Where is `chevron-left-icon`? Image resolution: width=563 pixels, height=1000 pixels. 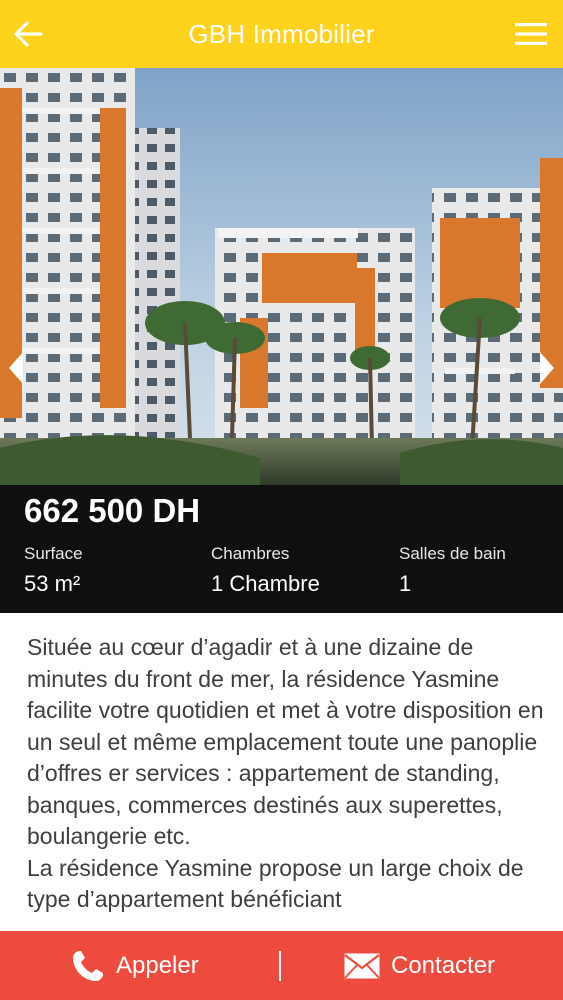
chevron-left-icon is located at coordinates (16, 368).